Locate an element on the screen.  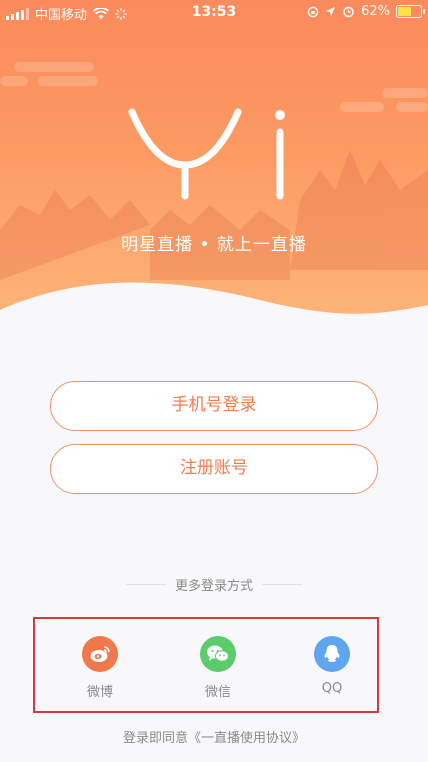
qq-label: QQ is located at coordinates (332, 688).